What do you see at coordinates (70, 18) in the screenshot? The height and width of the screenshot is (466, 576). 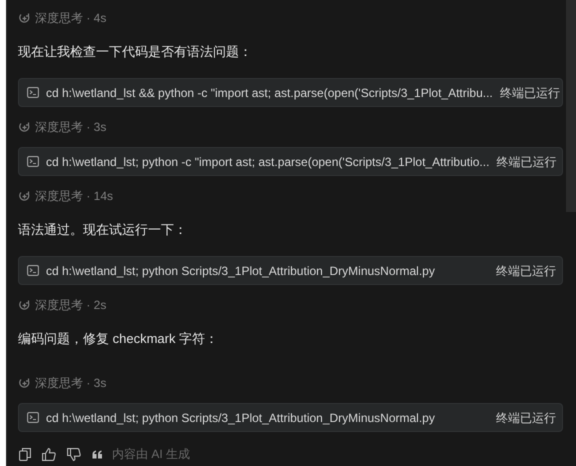 I see `thinking-label: 深度思考 · 4s` at bounding box center [70, 18].